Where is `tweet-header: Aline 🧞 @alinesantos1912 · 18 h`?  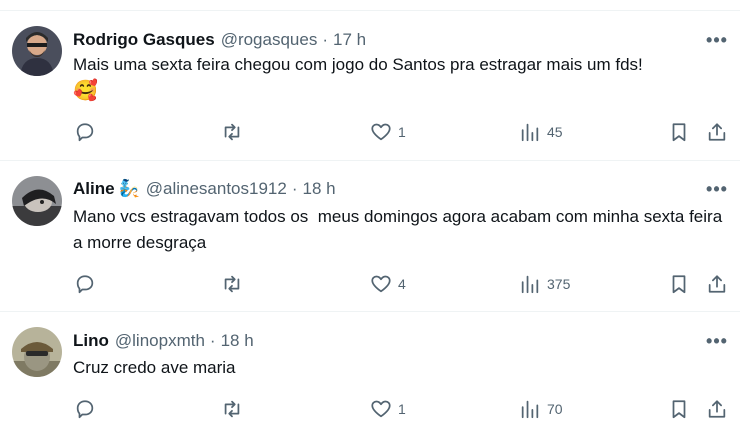 tweet-header: Aline 🧞 @alinesantos1912 · 18 h is located at coordinates (204, 189).